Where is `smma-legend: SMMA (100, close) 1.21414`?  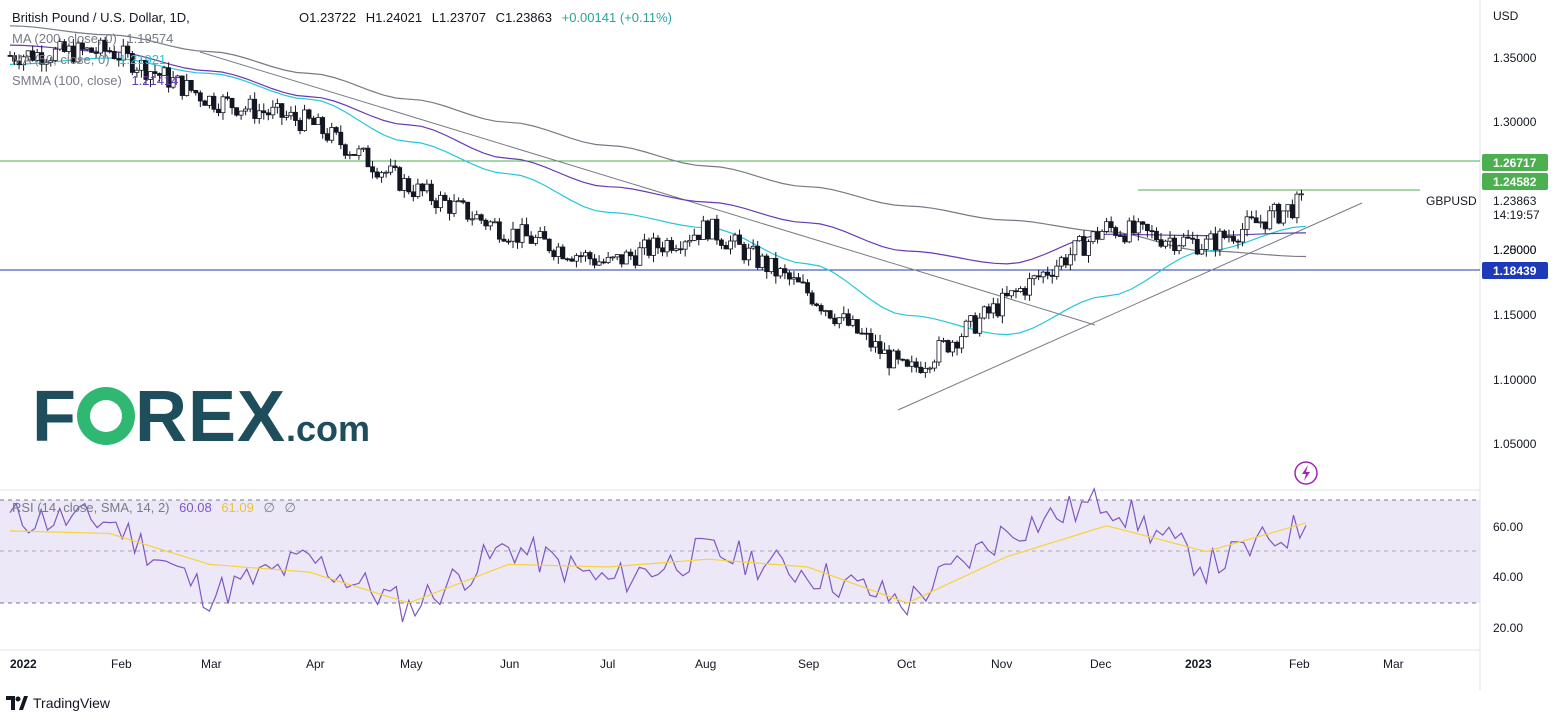 smma-legend: SMMA (100, close) 1.21414 is located at coordinates (98, 80).